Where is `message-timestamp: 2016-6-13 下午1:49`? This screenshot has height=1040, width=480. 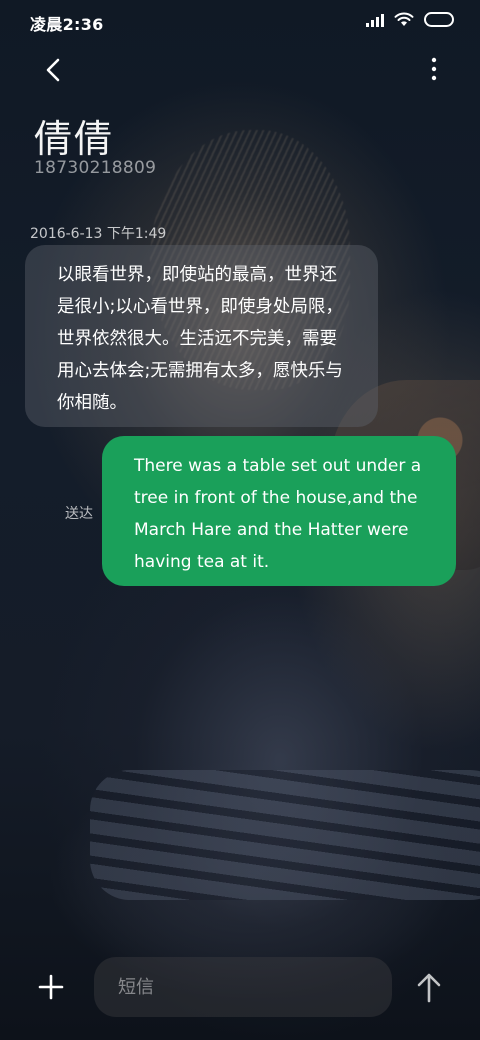
message-timestamp: 2016-6-13 下午1:49 is located at coordinates (98, 234).